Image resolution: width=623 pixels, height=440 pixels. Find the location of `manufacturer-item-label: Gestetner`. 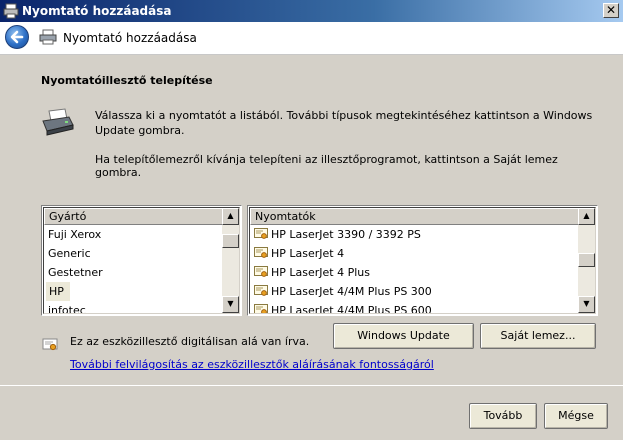

manufacturer-item-label: Gestetner is located at coordinates (75, 272).